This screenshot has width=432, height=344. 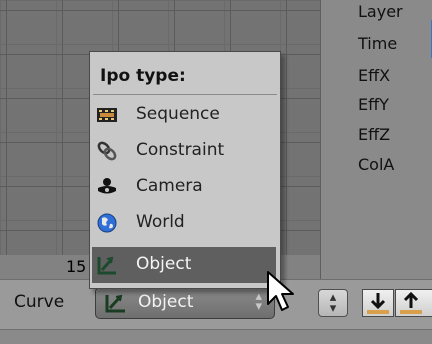 What do you see at coordinates (380, 11) in the screenshot?
I see `channel-layer: Layer` at bounding box center [380, 11].